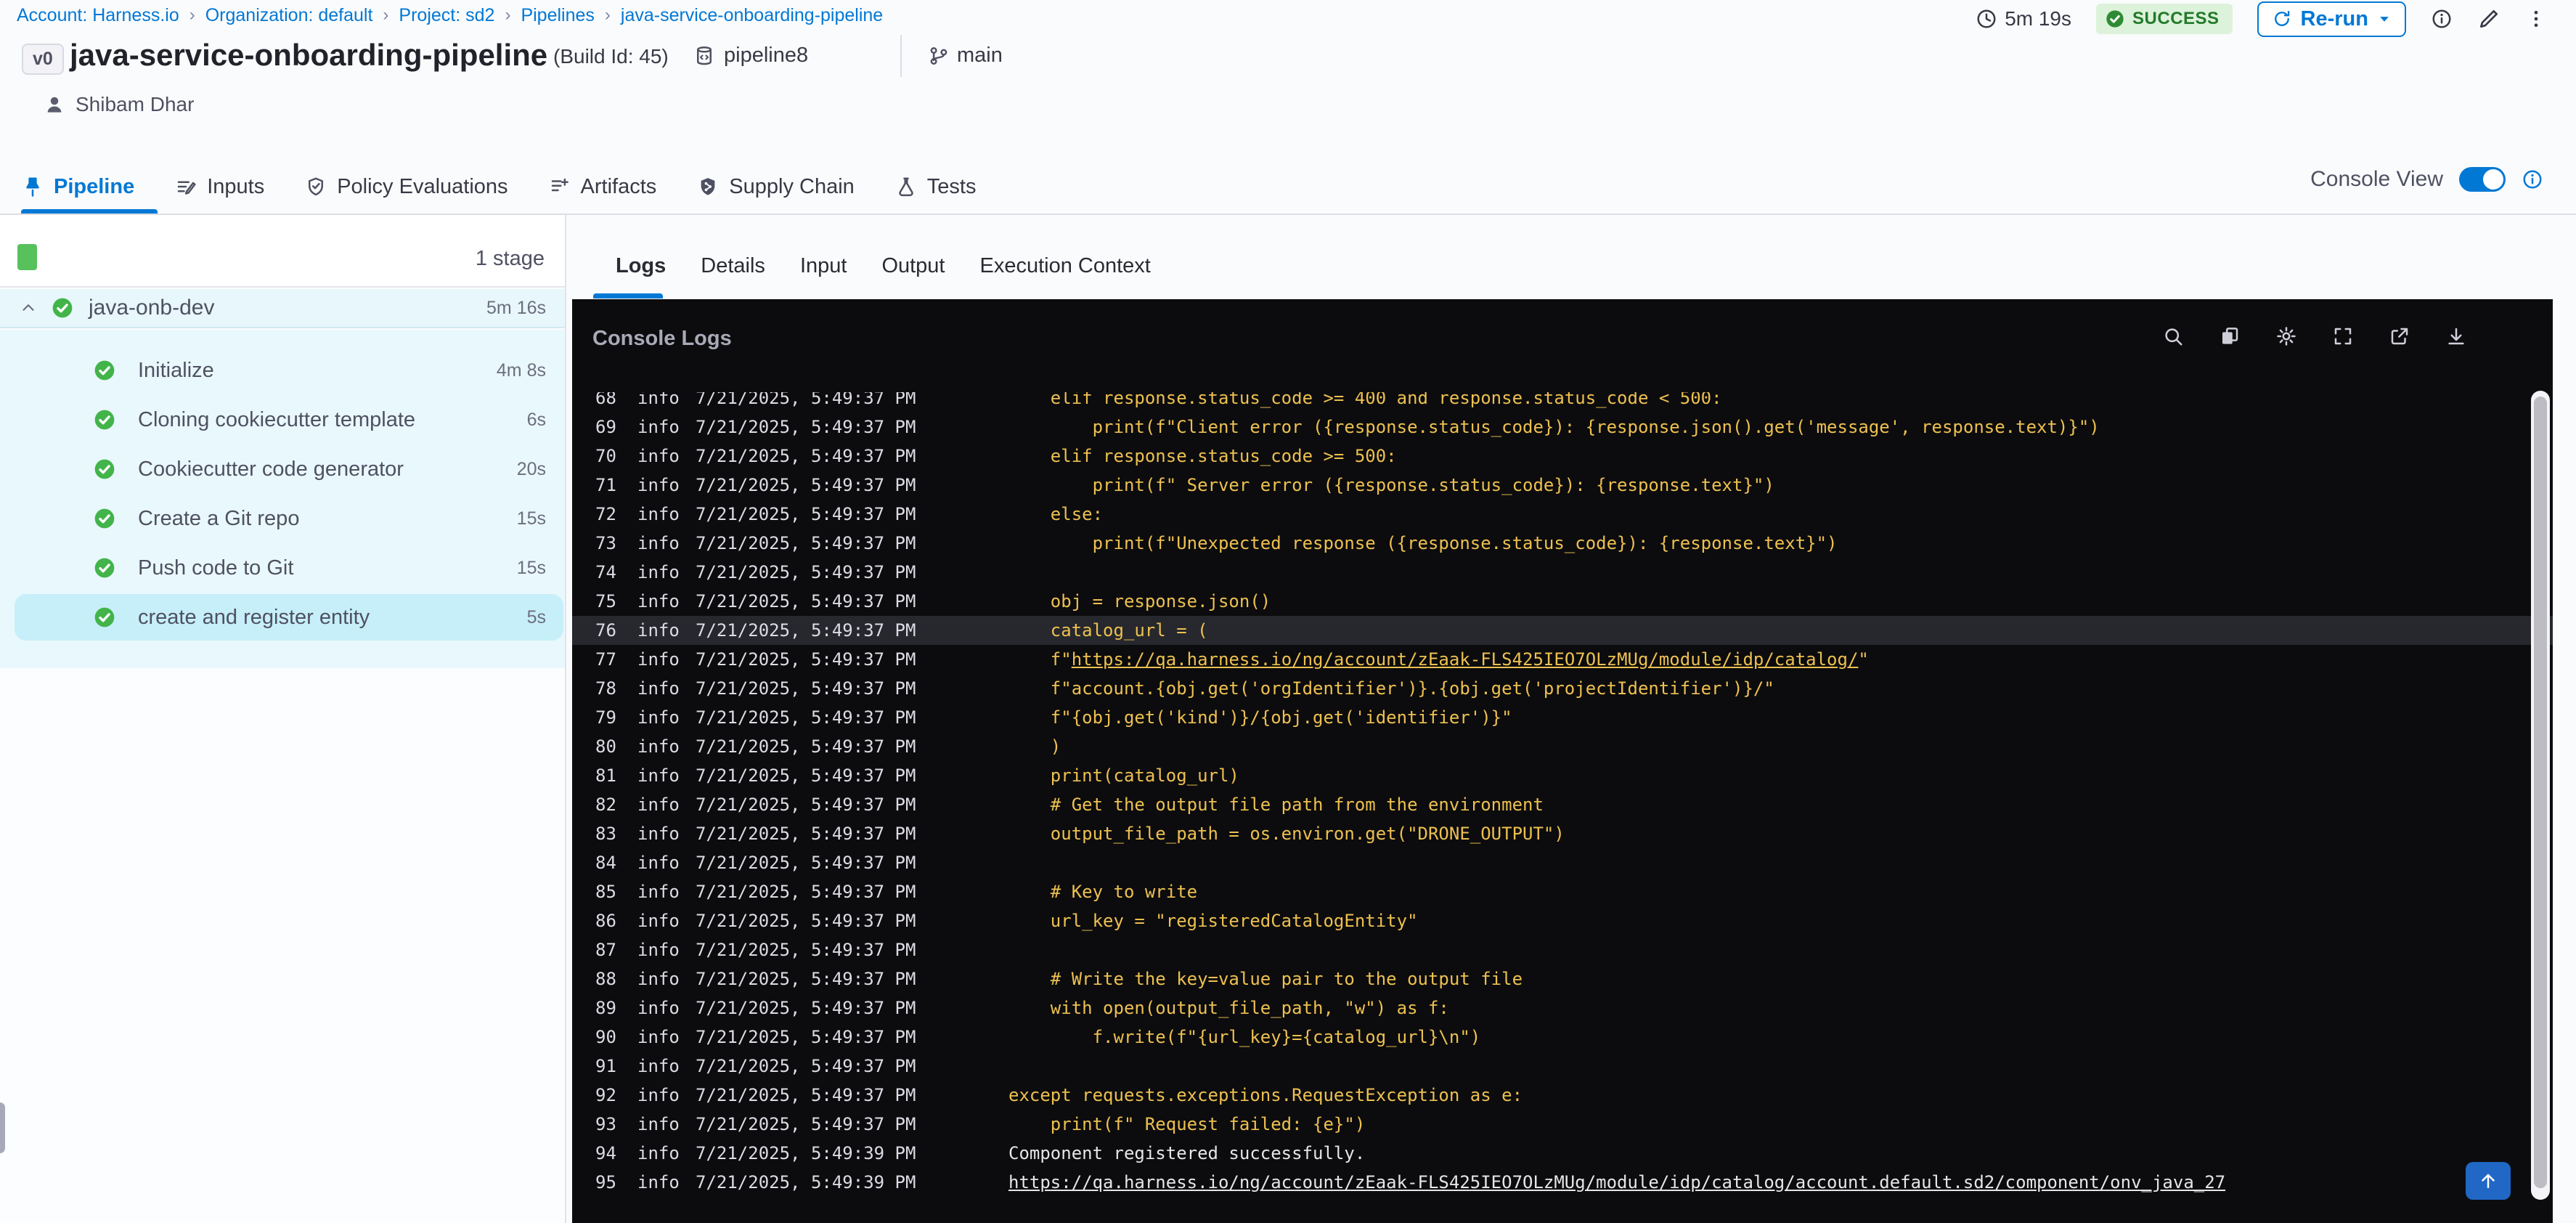 This screenshot has height=1223, width=2576. Describe the element at coordinates (1108, 630) in the screenshot. I see `log-text: catalog_url = (` at that location.